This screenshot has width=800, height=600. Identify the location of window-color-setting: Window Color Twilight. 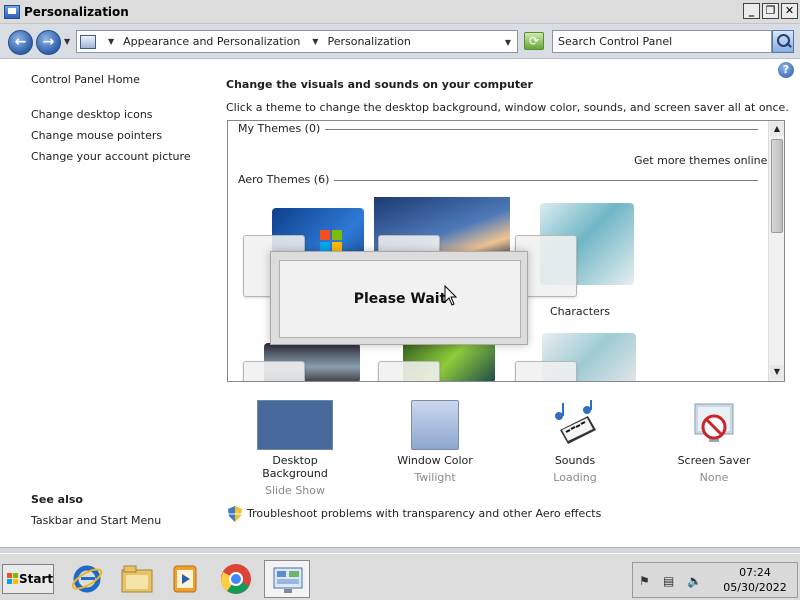
(435, 442).